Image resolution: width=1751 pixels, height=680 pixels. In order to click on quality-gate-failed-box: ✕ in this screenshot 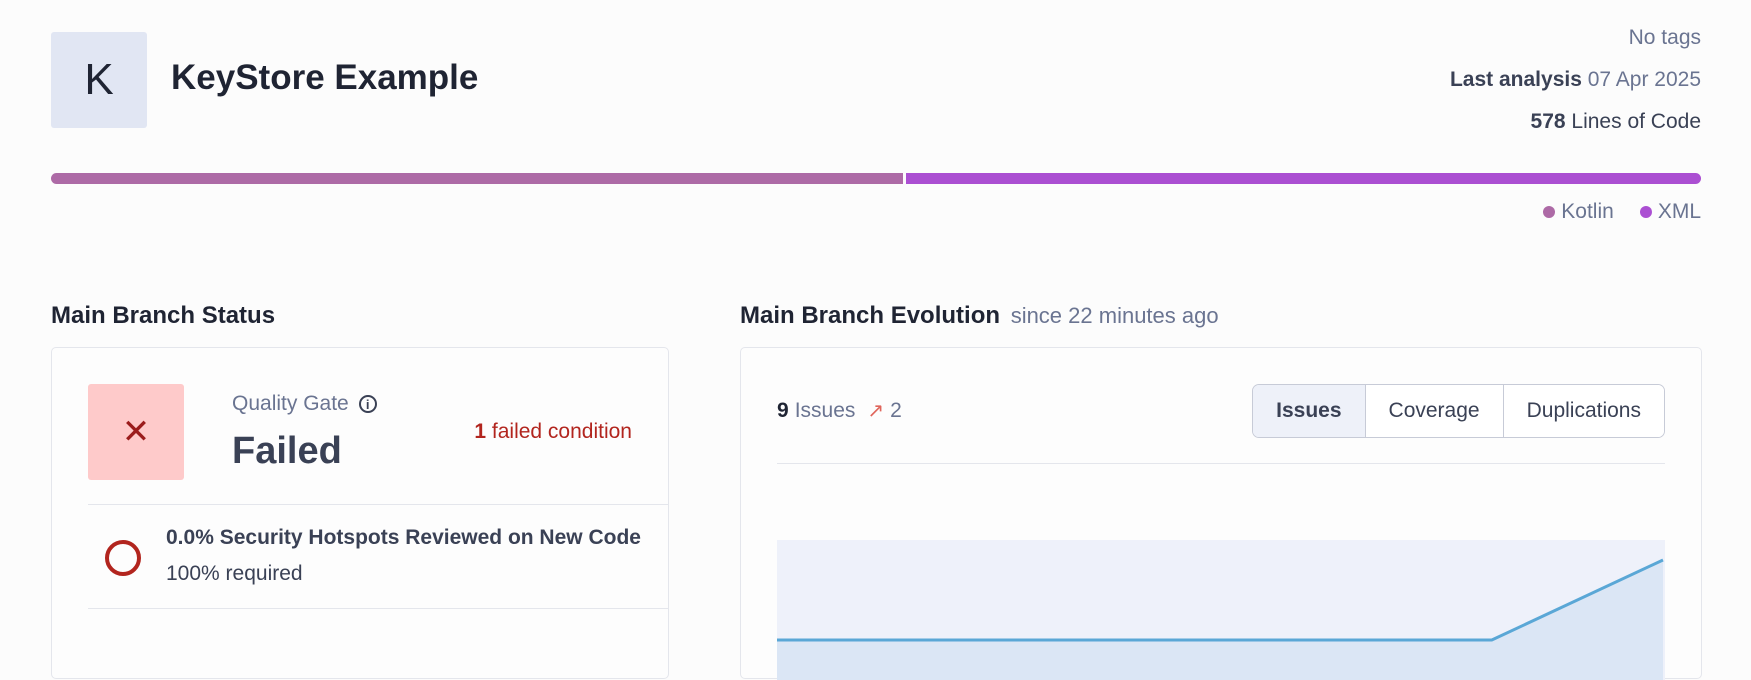, I will do `click(136, 432)`.